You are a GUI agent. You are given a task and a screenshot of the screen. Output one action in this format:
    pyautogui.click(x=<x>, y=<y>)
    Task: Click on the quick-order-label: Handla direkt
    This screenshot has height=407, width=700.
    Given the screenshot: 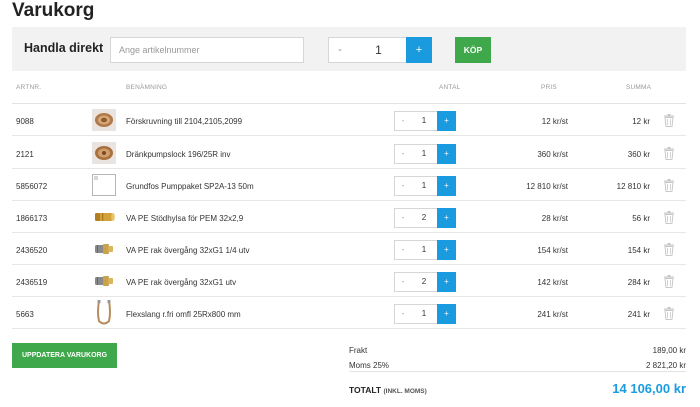 What is the action you would take?
    pyautogui.click(x=64, y=48)
    